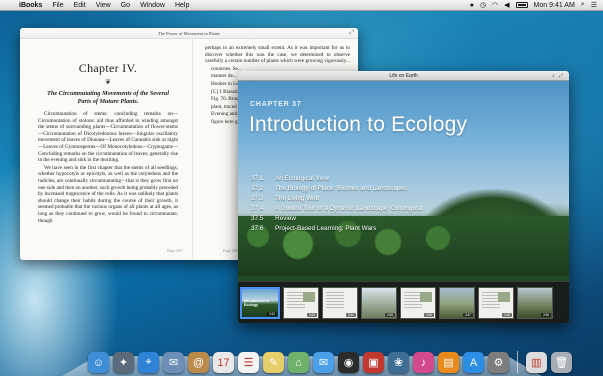  I want to click on life-window-titlebar: Life on Earth ⌕ ⤢, so click(403, 76).